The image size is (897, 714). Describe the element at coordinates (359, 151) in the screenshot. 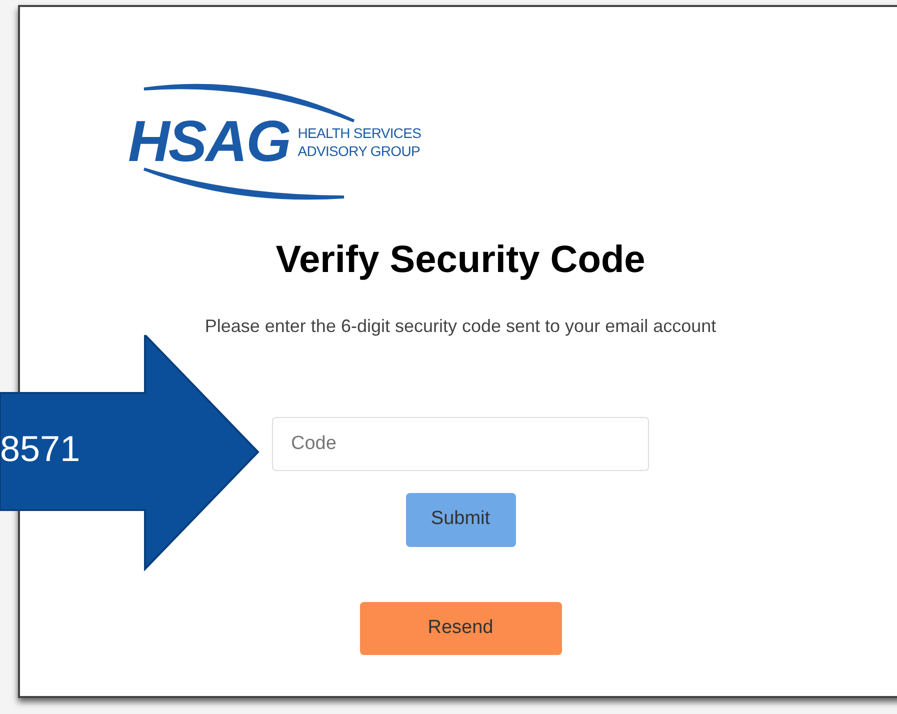

I see `logo-name: ADVISORY GROUP` at that location.